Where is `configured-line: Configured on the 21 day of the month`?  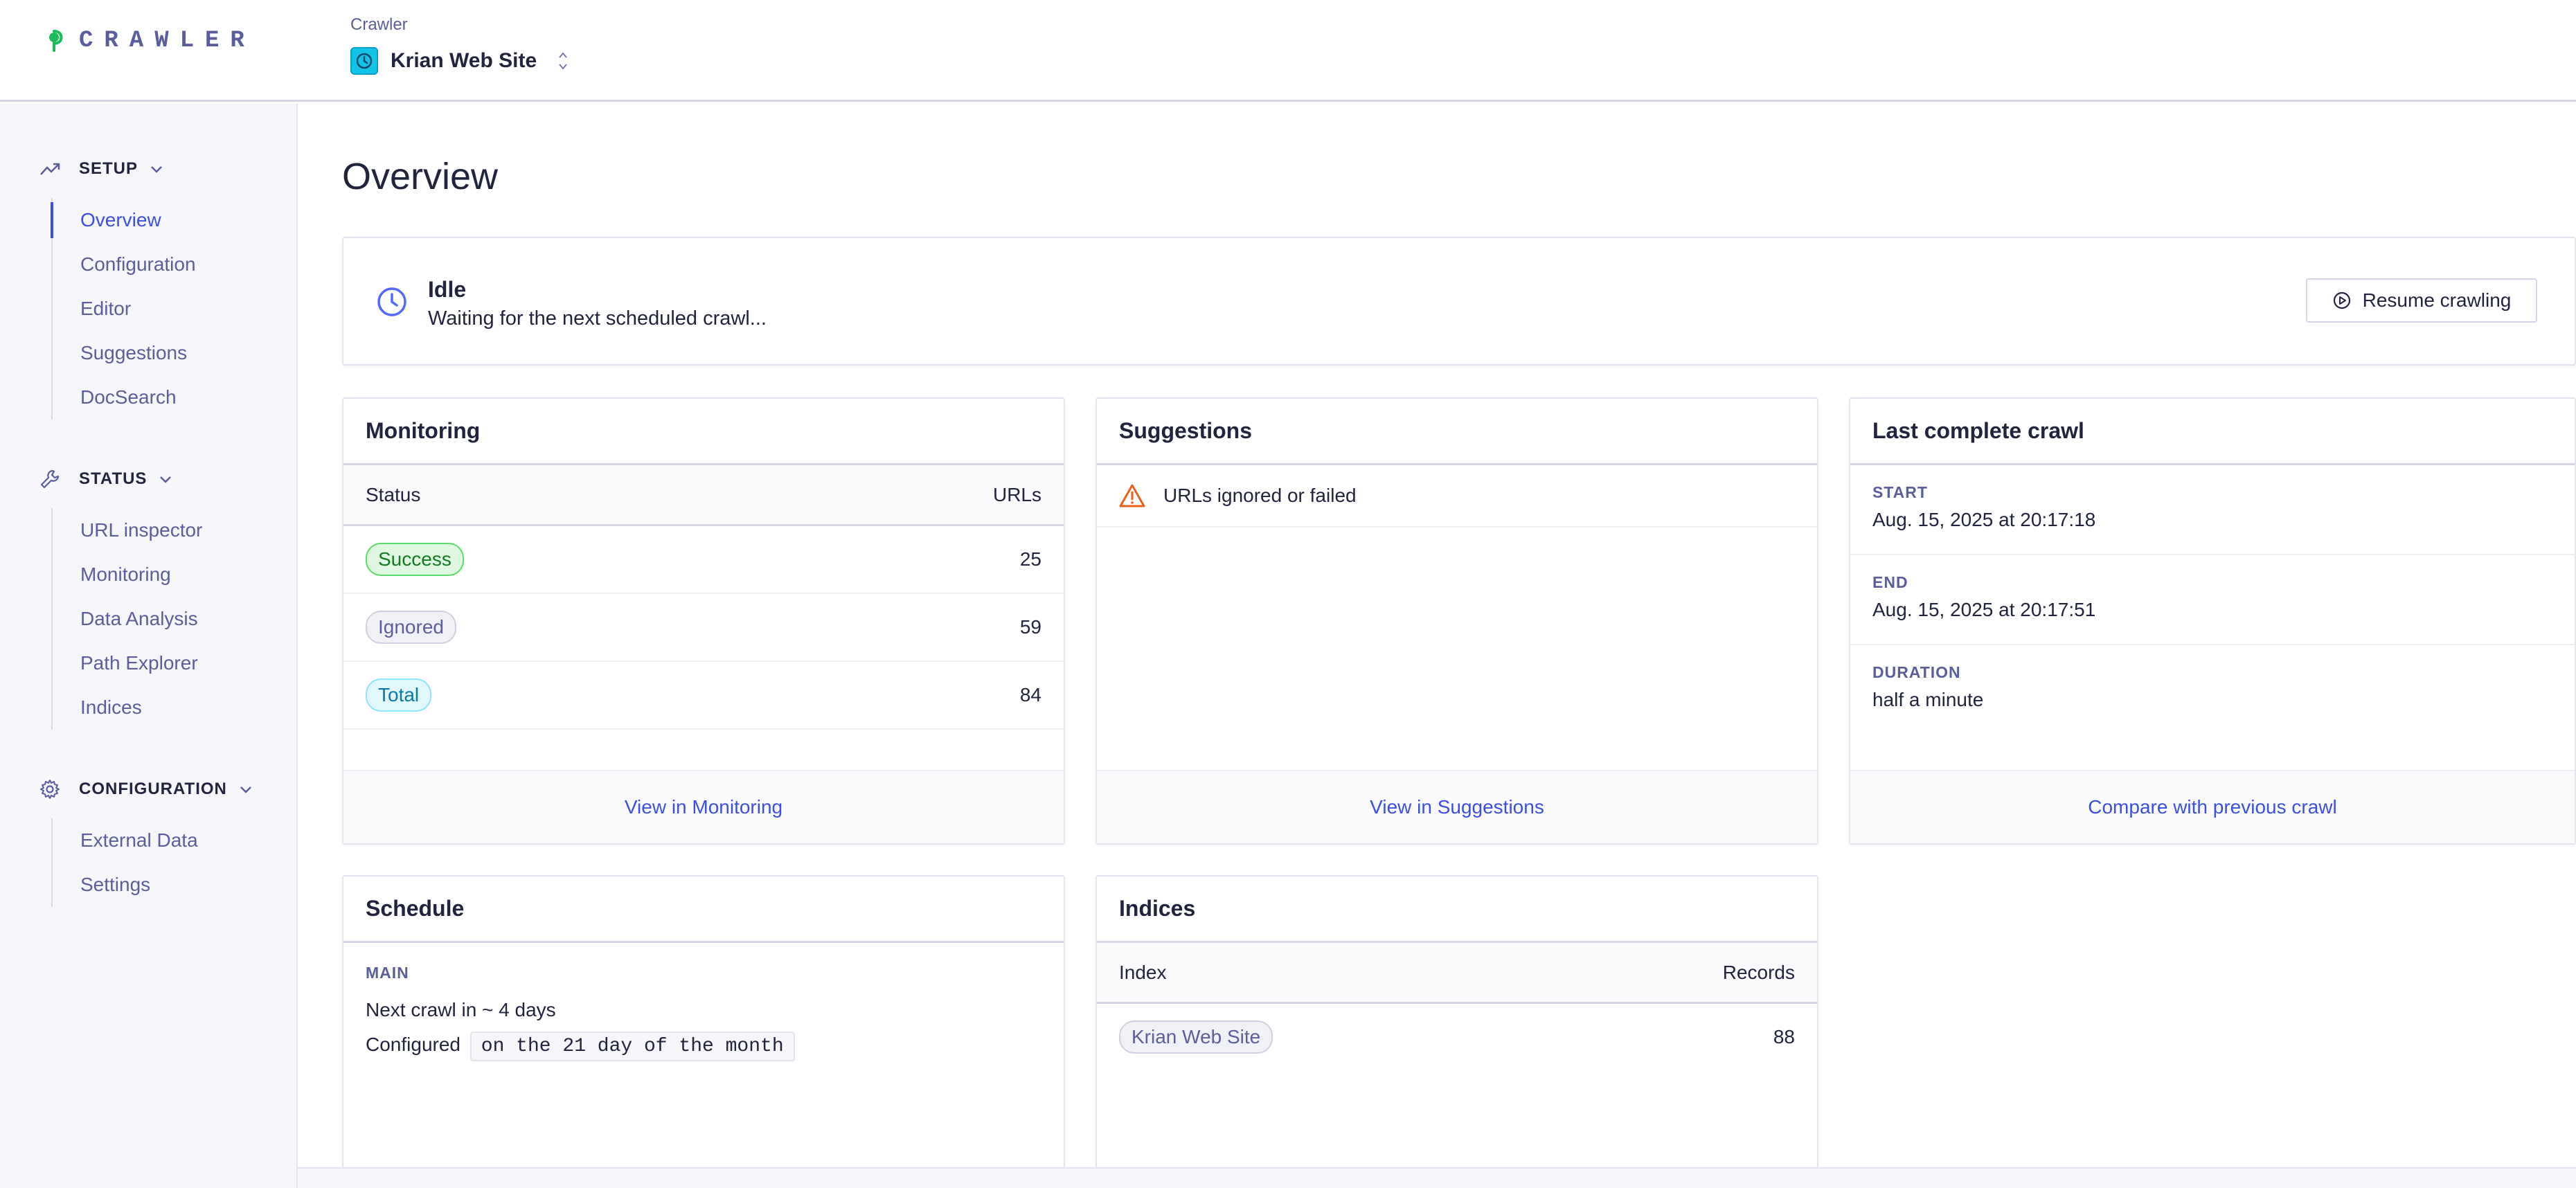
configured-line: Configured on the 21 day of the month is located at coordinates (703, 1046).